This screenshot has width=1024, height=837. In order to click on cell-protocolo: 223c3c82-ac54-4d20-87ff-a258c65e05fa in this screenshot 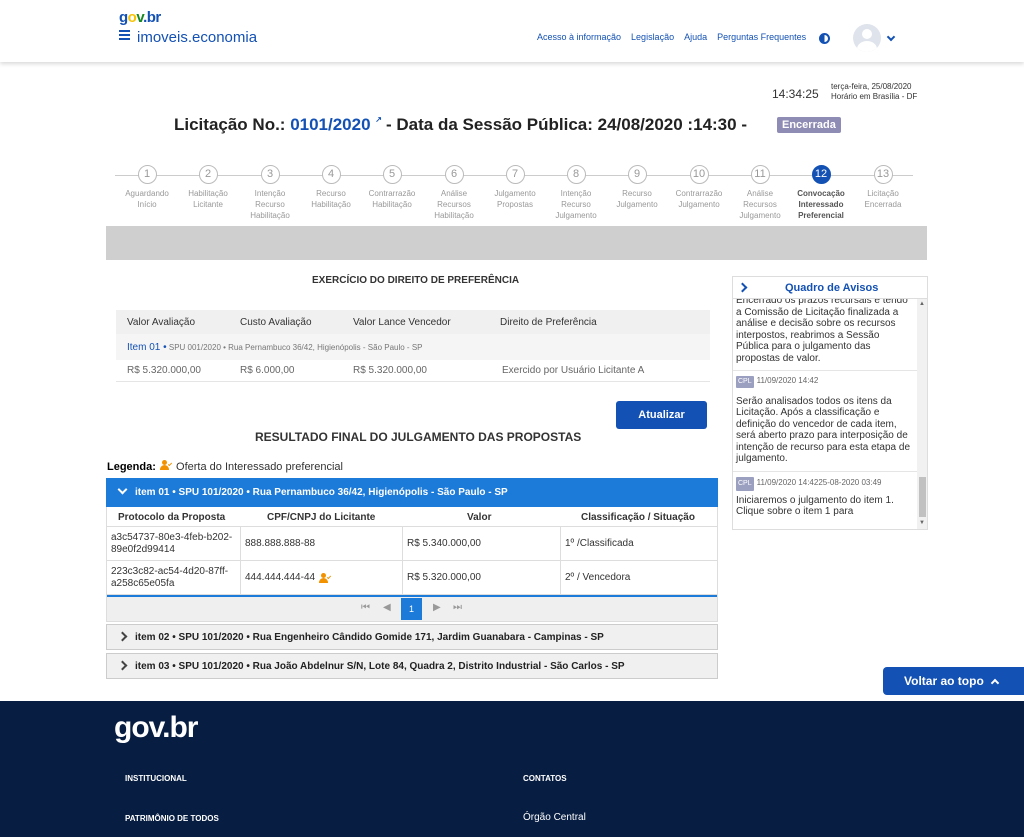, I will do `click(174, 578)`.